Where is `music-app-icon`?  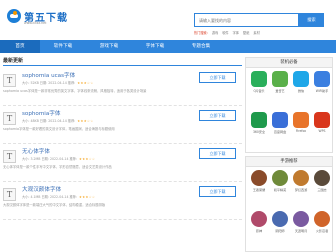 music-app-icon is located at coordinates (259, 79).